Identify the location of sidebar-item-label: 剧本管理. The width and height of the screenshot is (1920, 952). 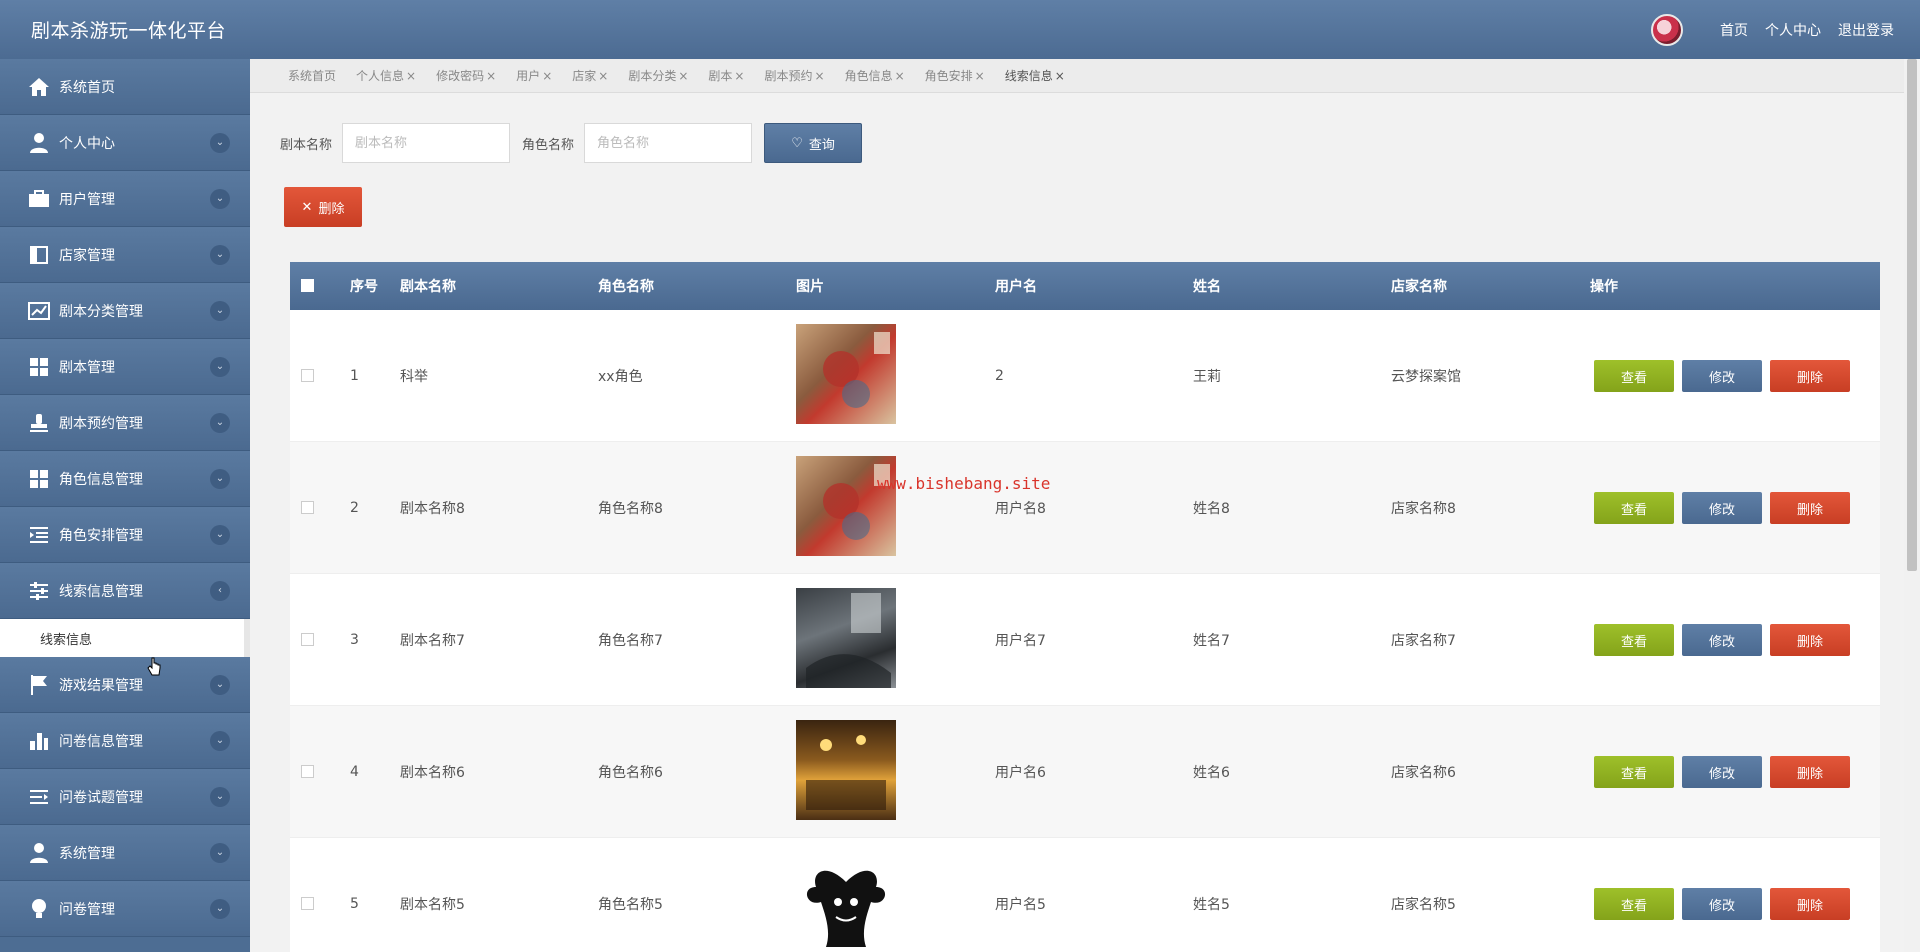
(87, 367).